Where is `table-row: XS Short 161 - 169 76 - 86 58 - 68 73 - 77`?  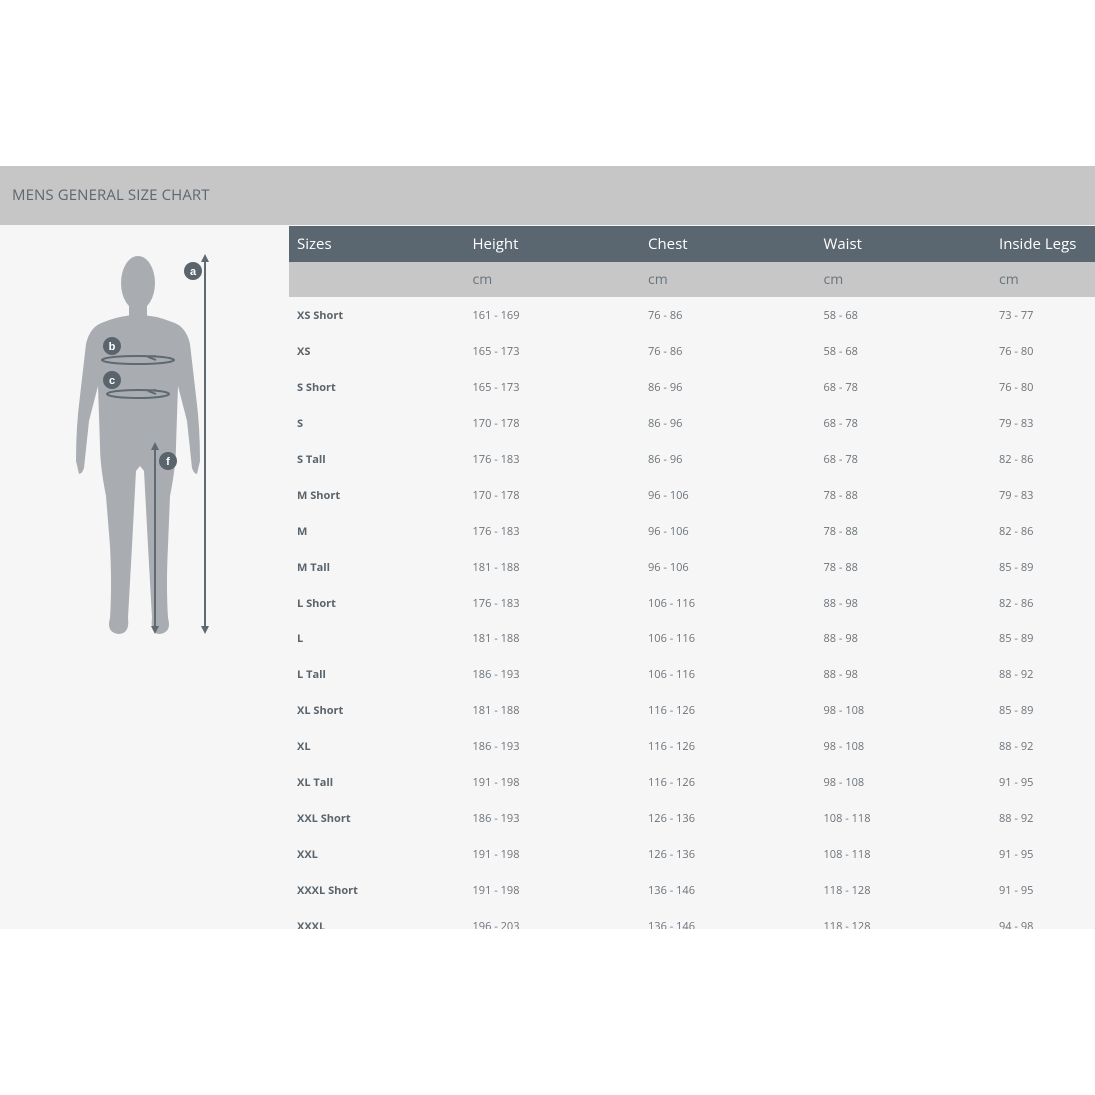
table-row: XS Short 161 - 169 76 - 86 58 - 68 73 - 77 is located at coordinates (692, 316).